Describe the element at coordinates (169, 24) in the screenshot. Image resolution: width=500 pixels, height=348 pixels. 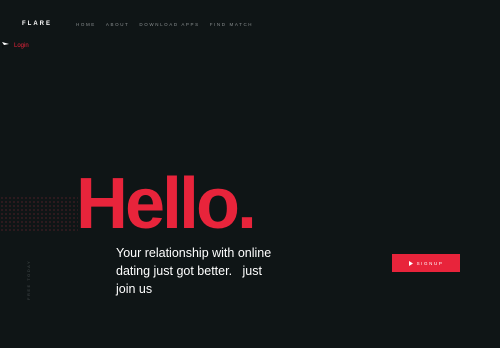
I see `nav-item-download-apps: DOWNLOAD APPS` at that location.